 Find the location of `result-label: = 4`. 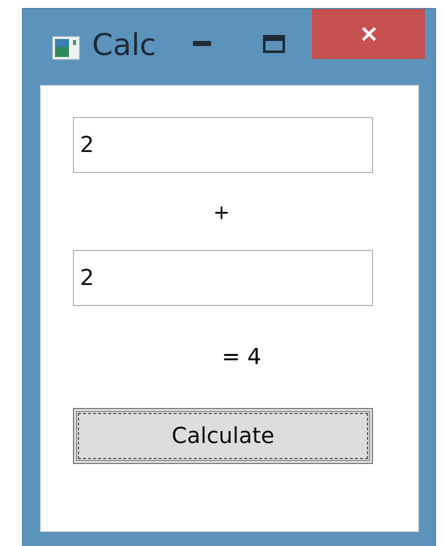

result-label: = 4 is located at coordinates (242, 357).